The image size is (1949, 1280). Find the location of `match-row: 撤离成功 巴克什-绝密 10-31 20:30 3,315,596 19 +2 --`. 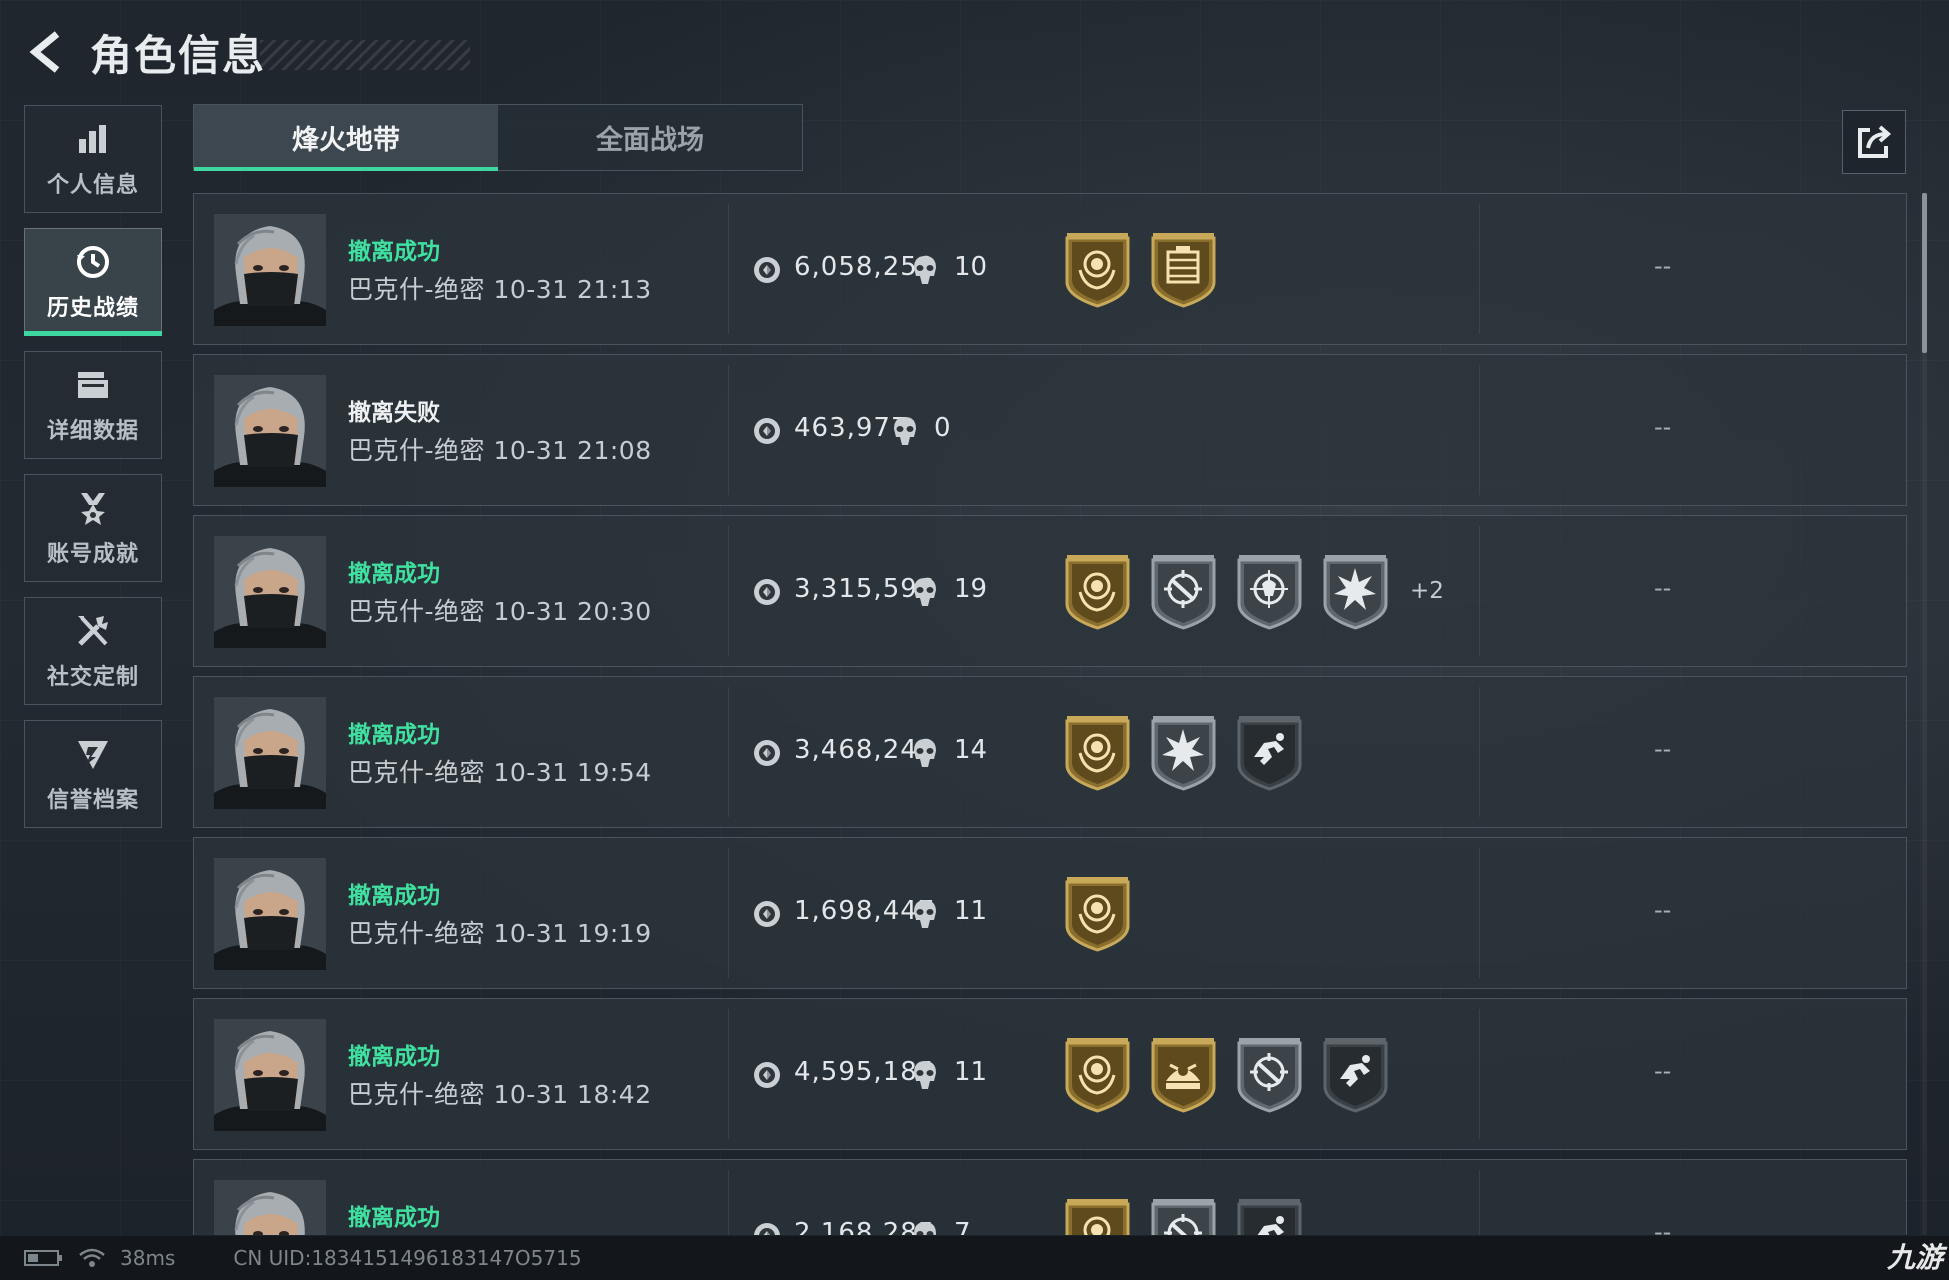

match-row: 撤离成功 巴克什-绝密 10-31 20:30 3,315,596 19 +2 -- is located at coordinates (1050, 591).